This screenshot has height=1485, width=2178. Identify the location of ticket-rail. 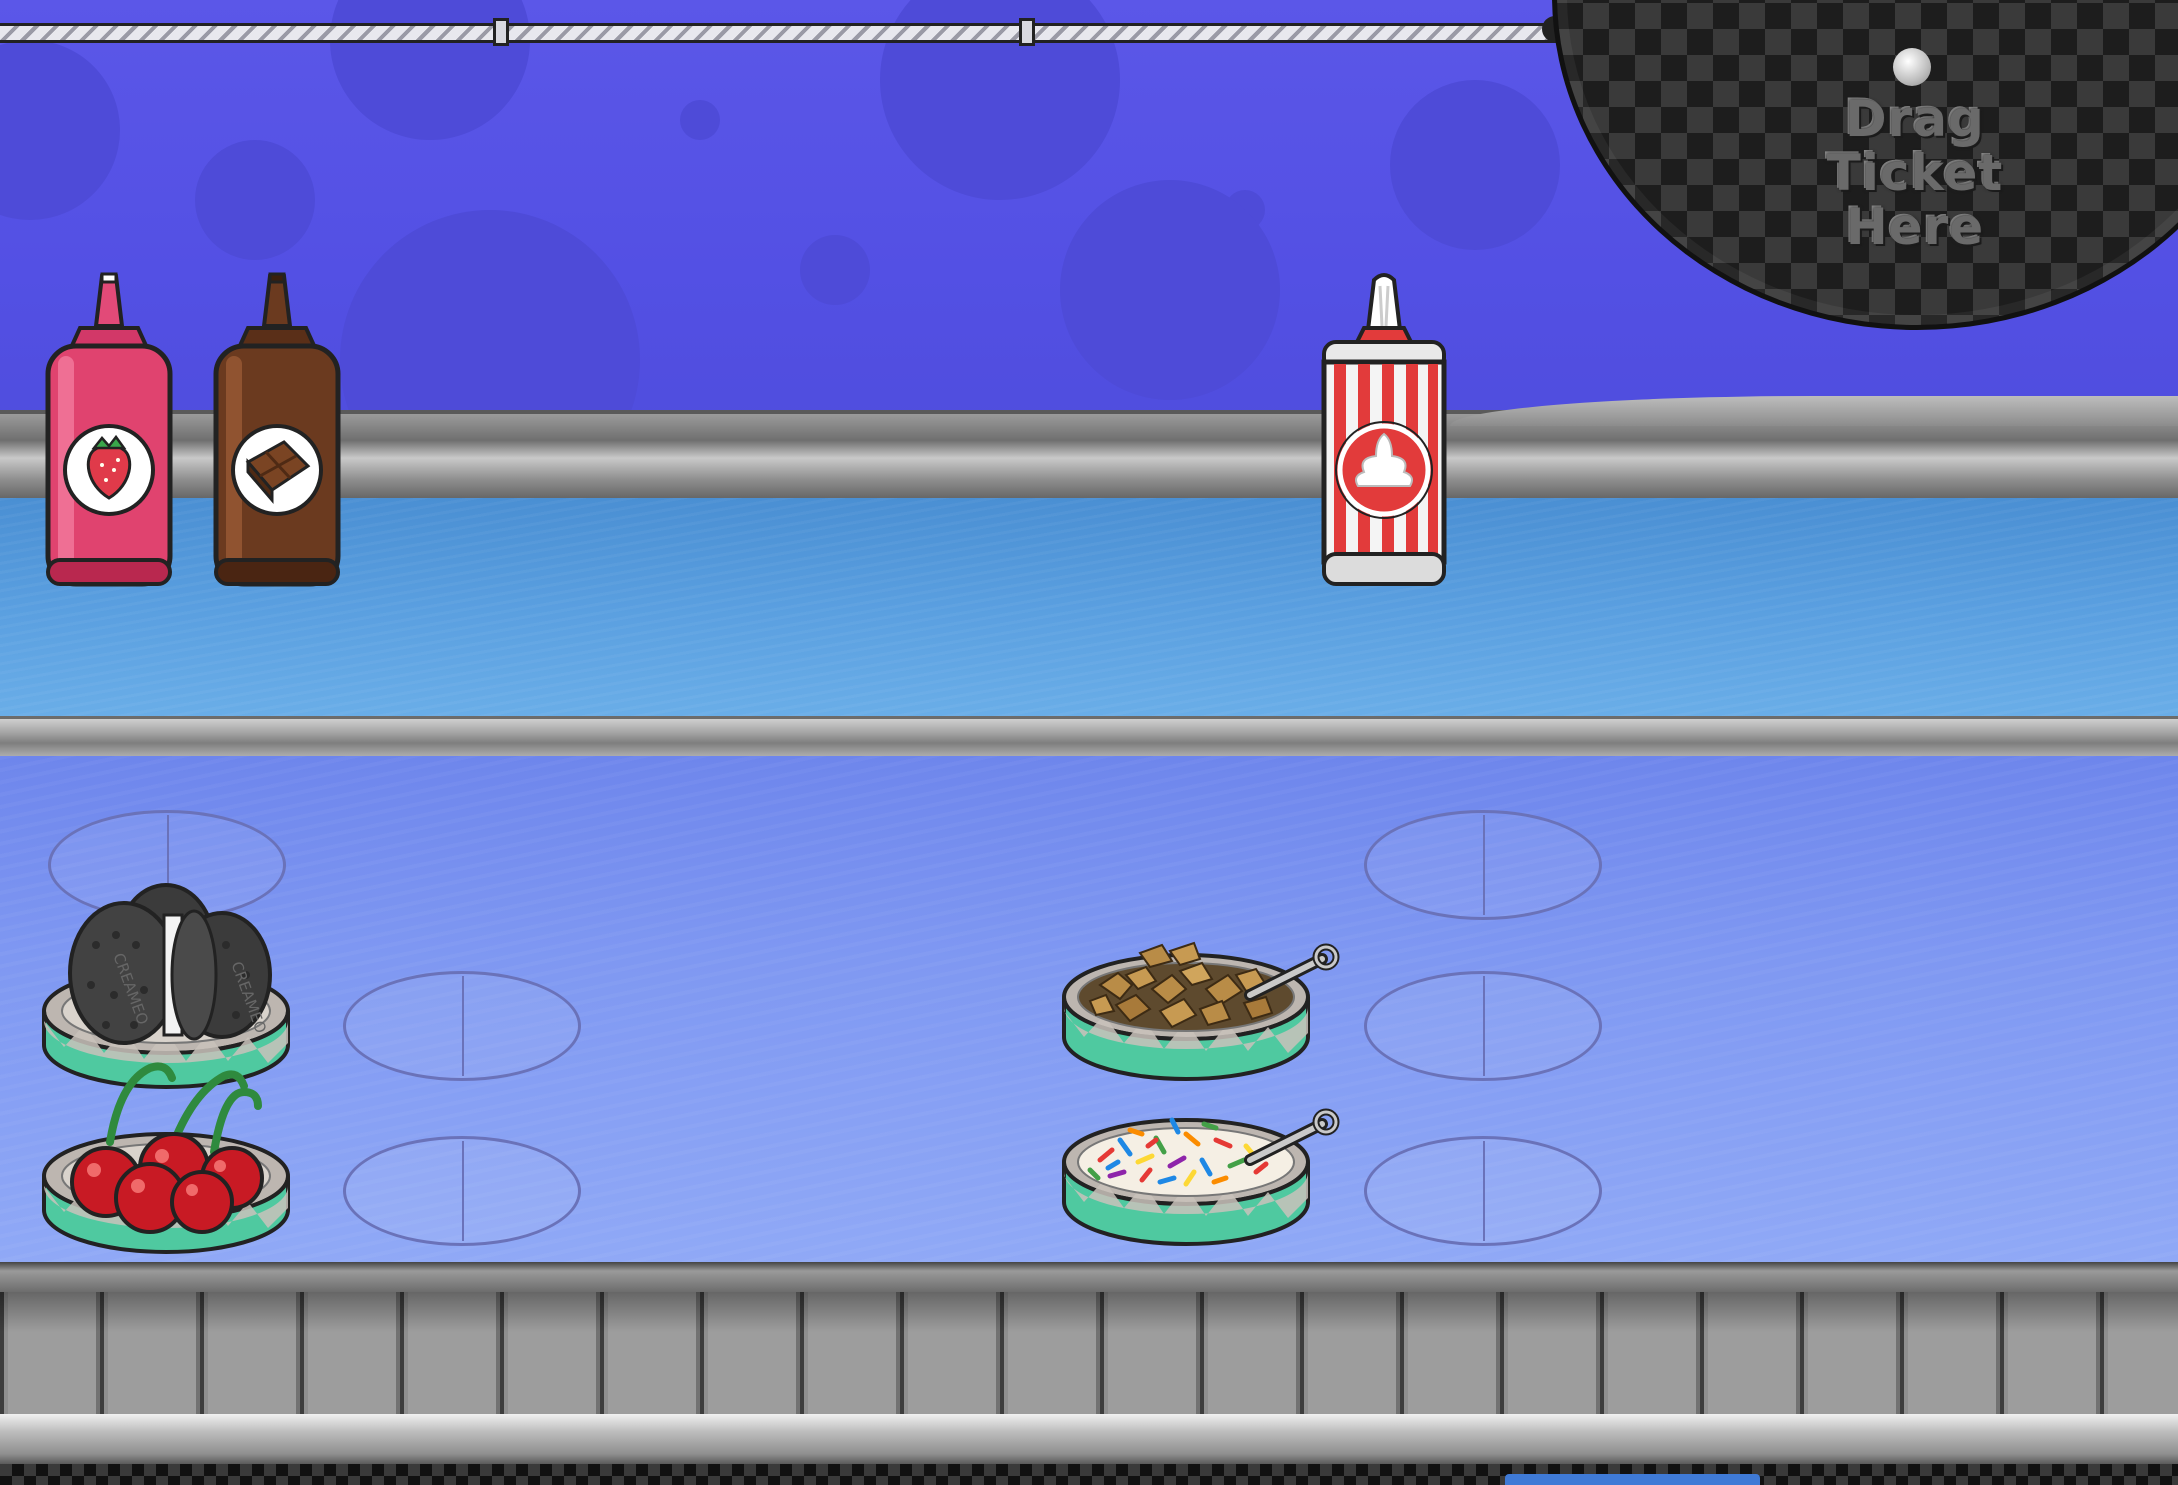
(780, 33).